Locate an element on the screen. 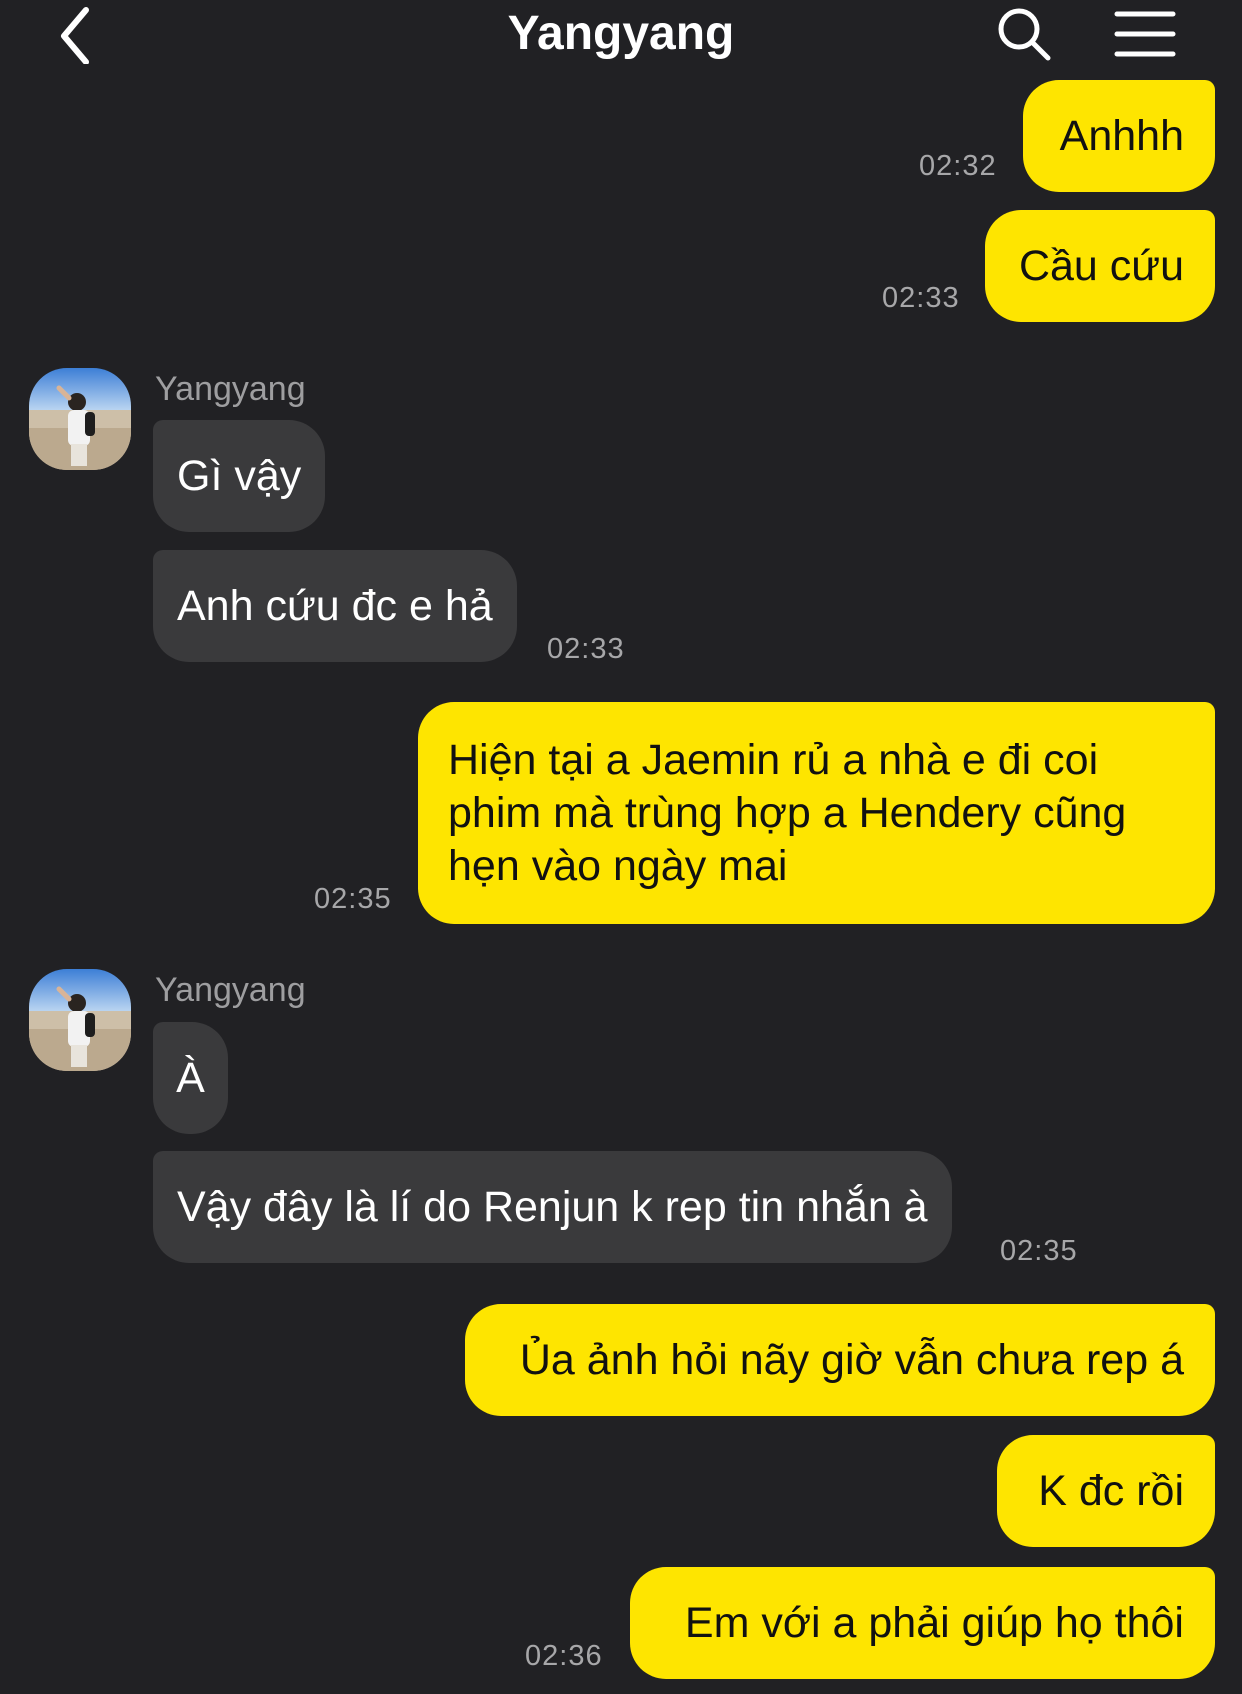 The image size is (1242, 1694). search-icon is located at coordinates (1024, 34).